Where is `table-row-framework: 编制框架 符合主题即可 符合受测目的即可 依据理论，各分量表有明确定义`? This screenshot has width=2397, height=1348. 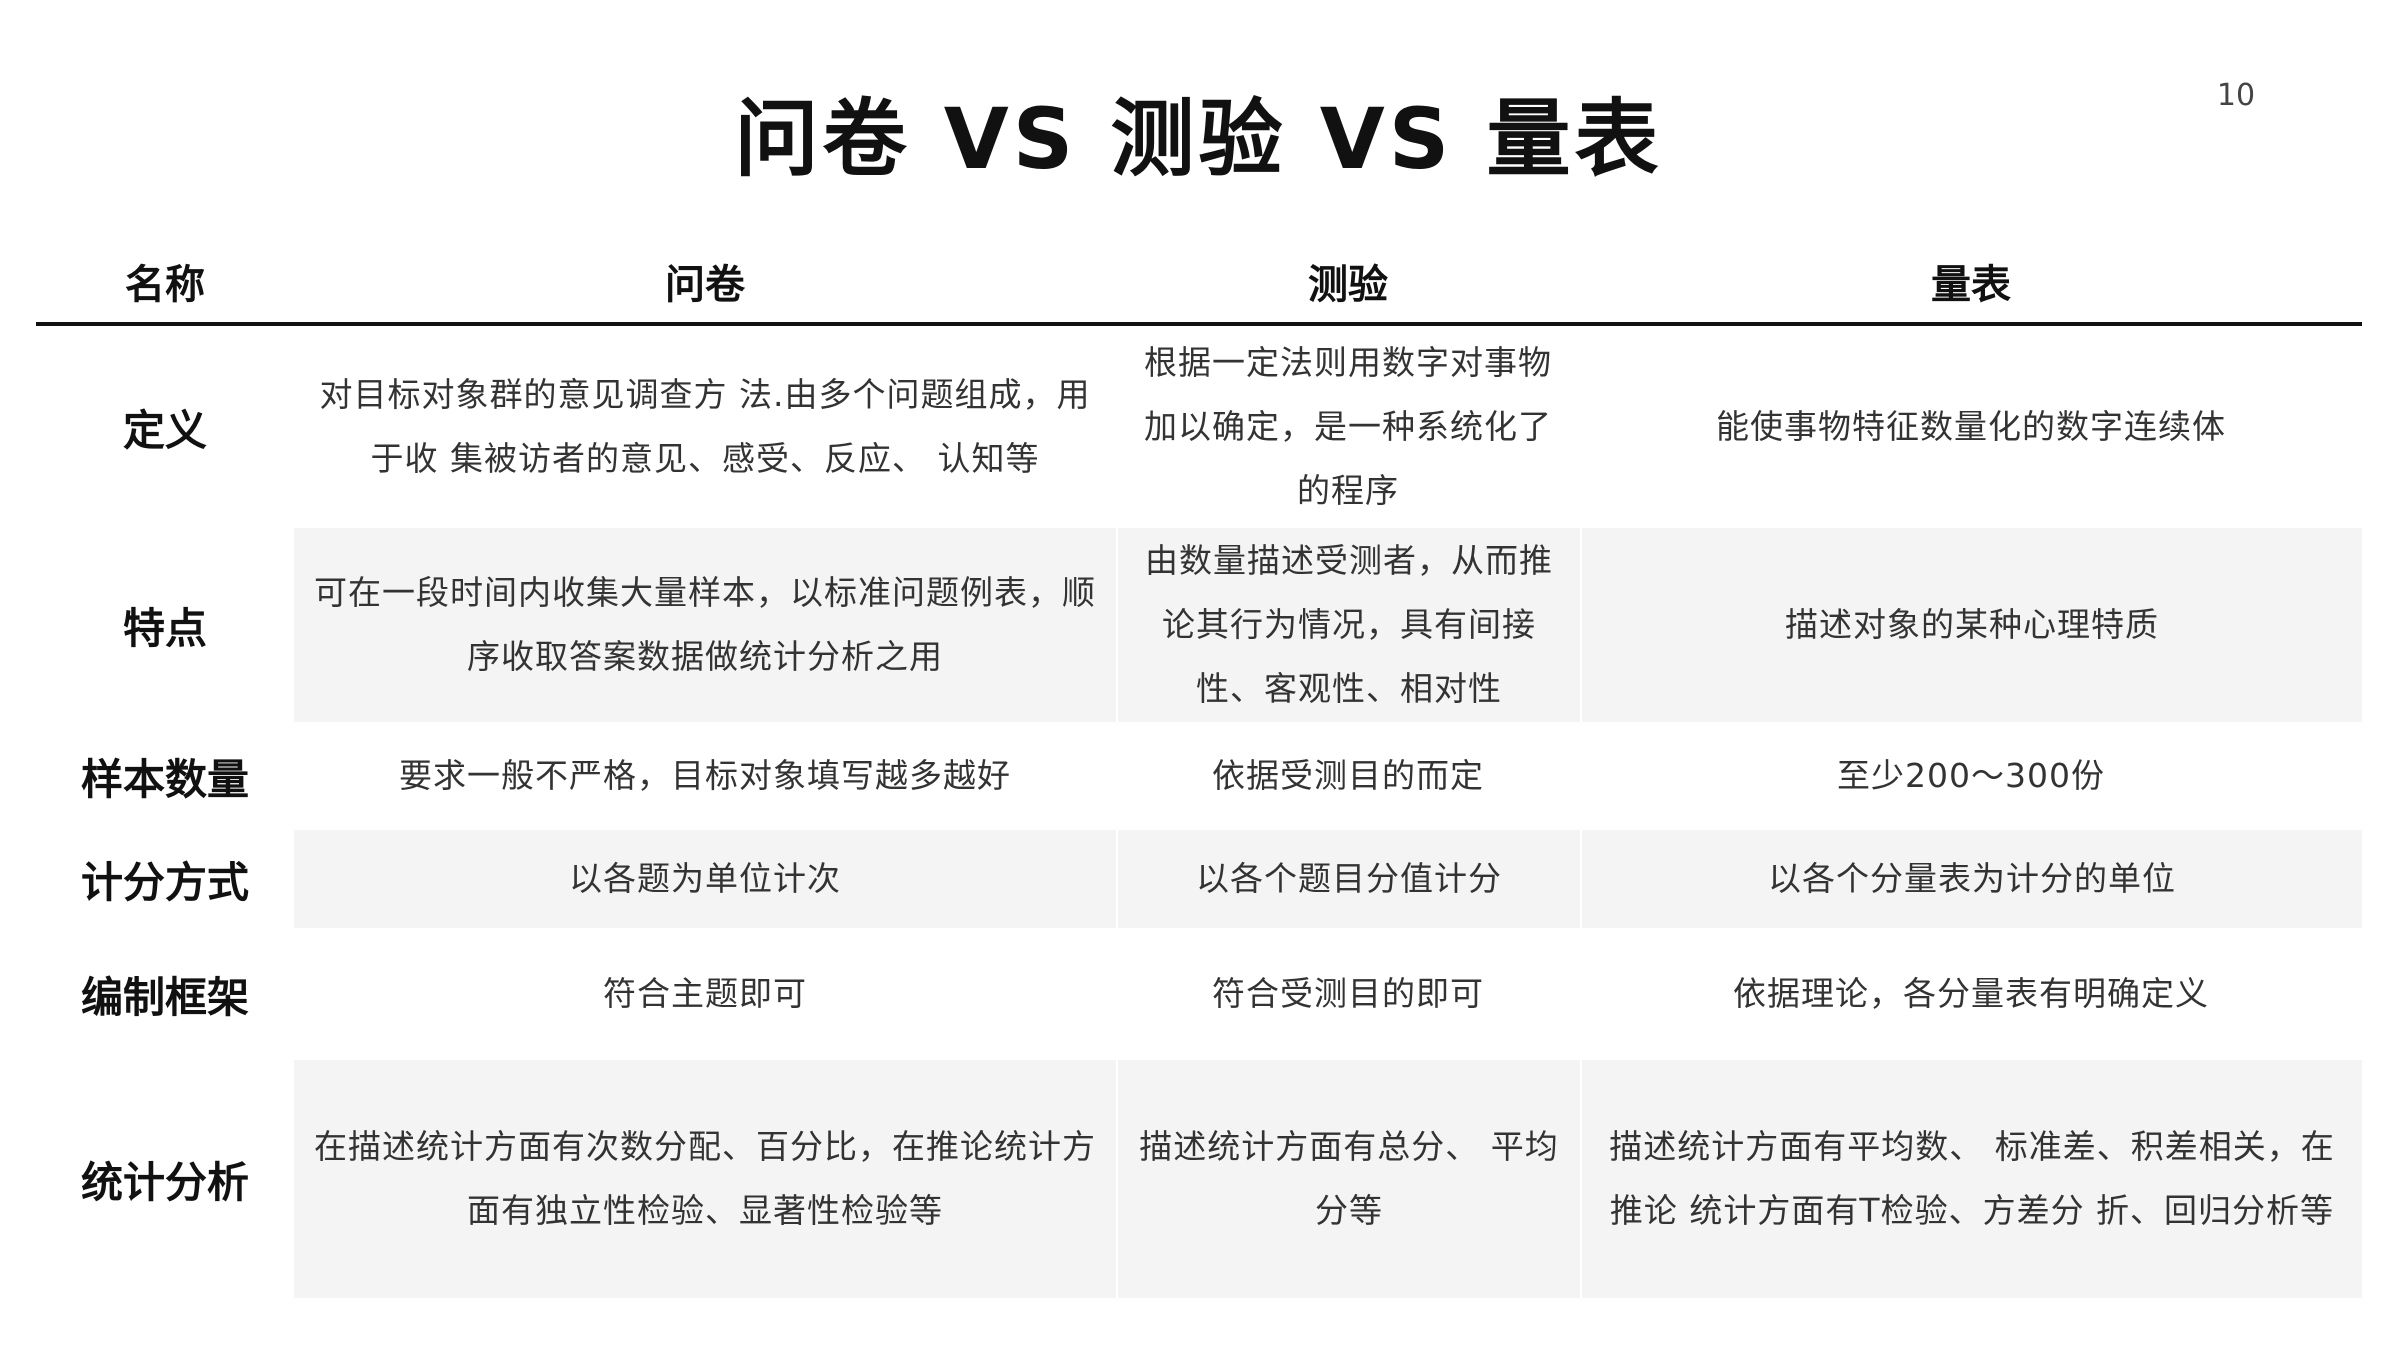
table-row-framework: 编制框架 符合主题即可 符合受测目的即可 依据理论，各分量表有明确定义 is located at coordinates (1199, 994).